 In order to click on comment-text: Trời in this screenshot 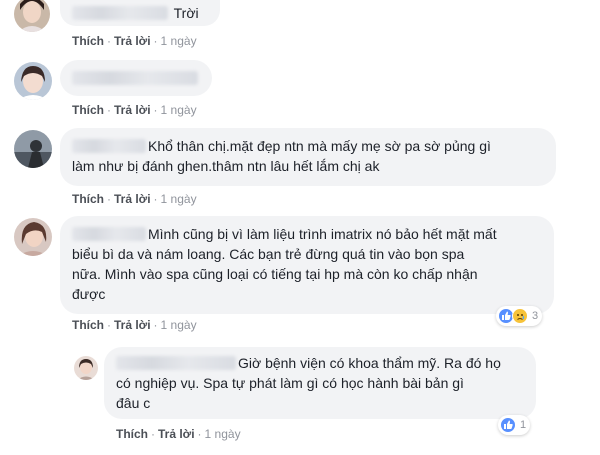, I will do `click(186, 13)`.